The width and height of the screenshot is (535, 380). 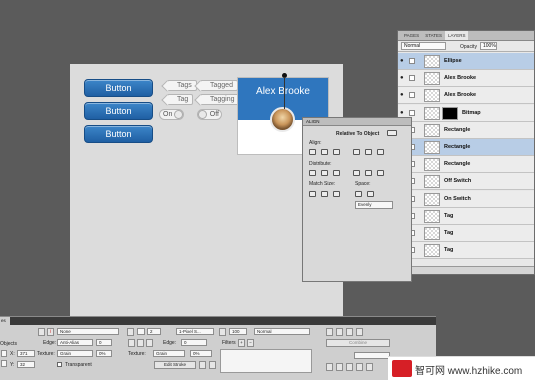 What do you see at coordinates (423, 46) in the screenshot?
I see `blend-mode-select: Normal` at bounding box center [423, 46].